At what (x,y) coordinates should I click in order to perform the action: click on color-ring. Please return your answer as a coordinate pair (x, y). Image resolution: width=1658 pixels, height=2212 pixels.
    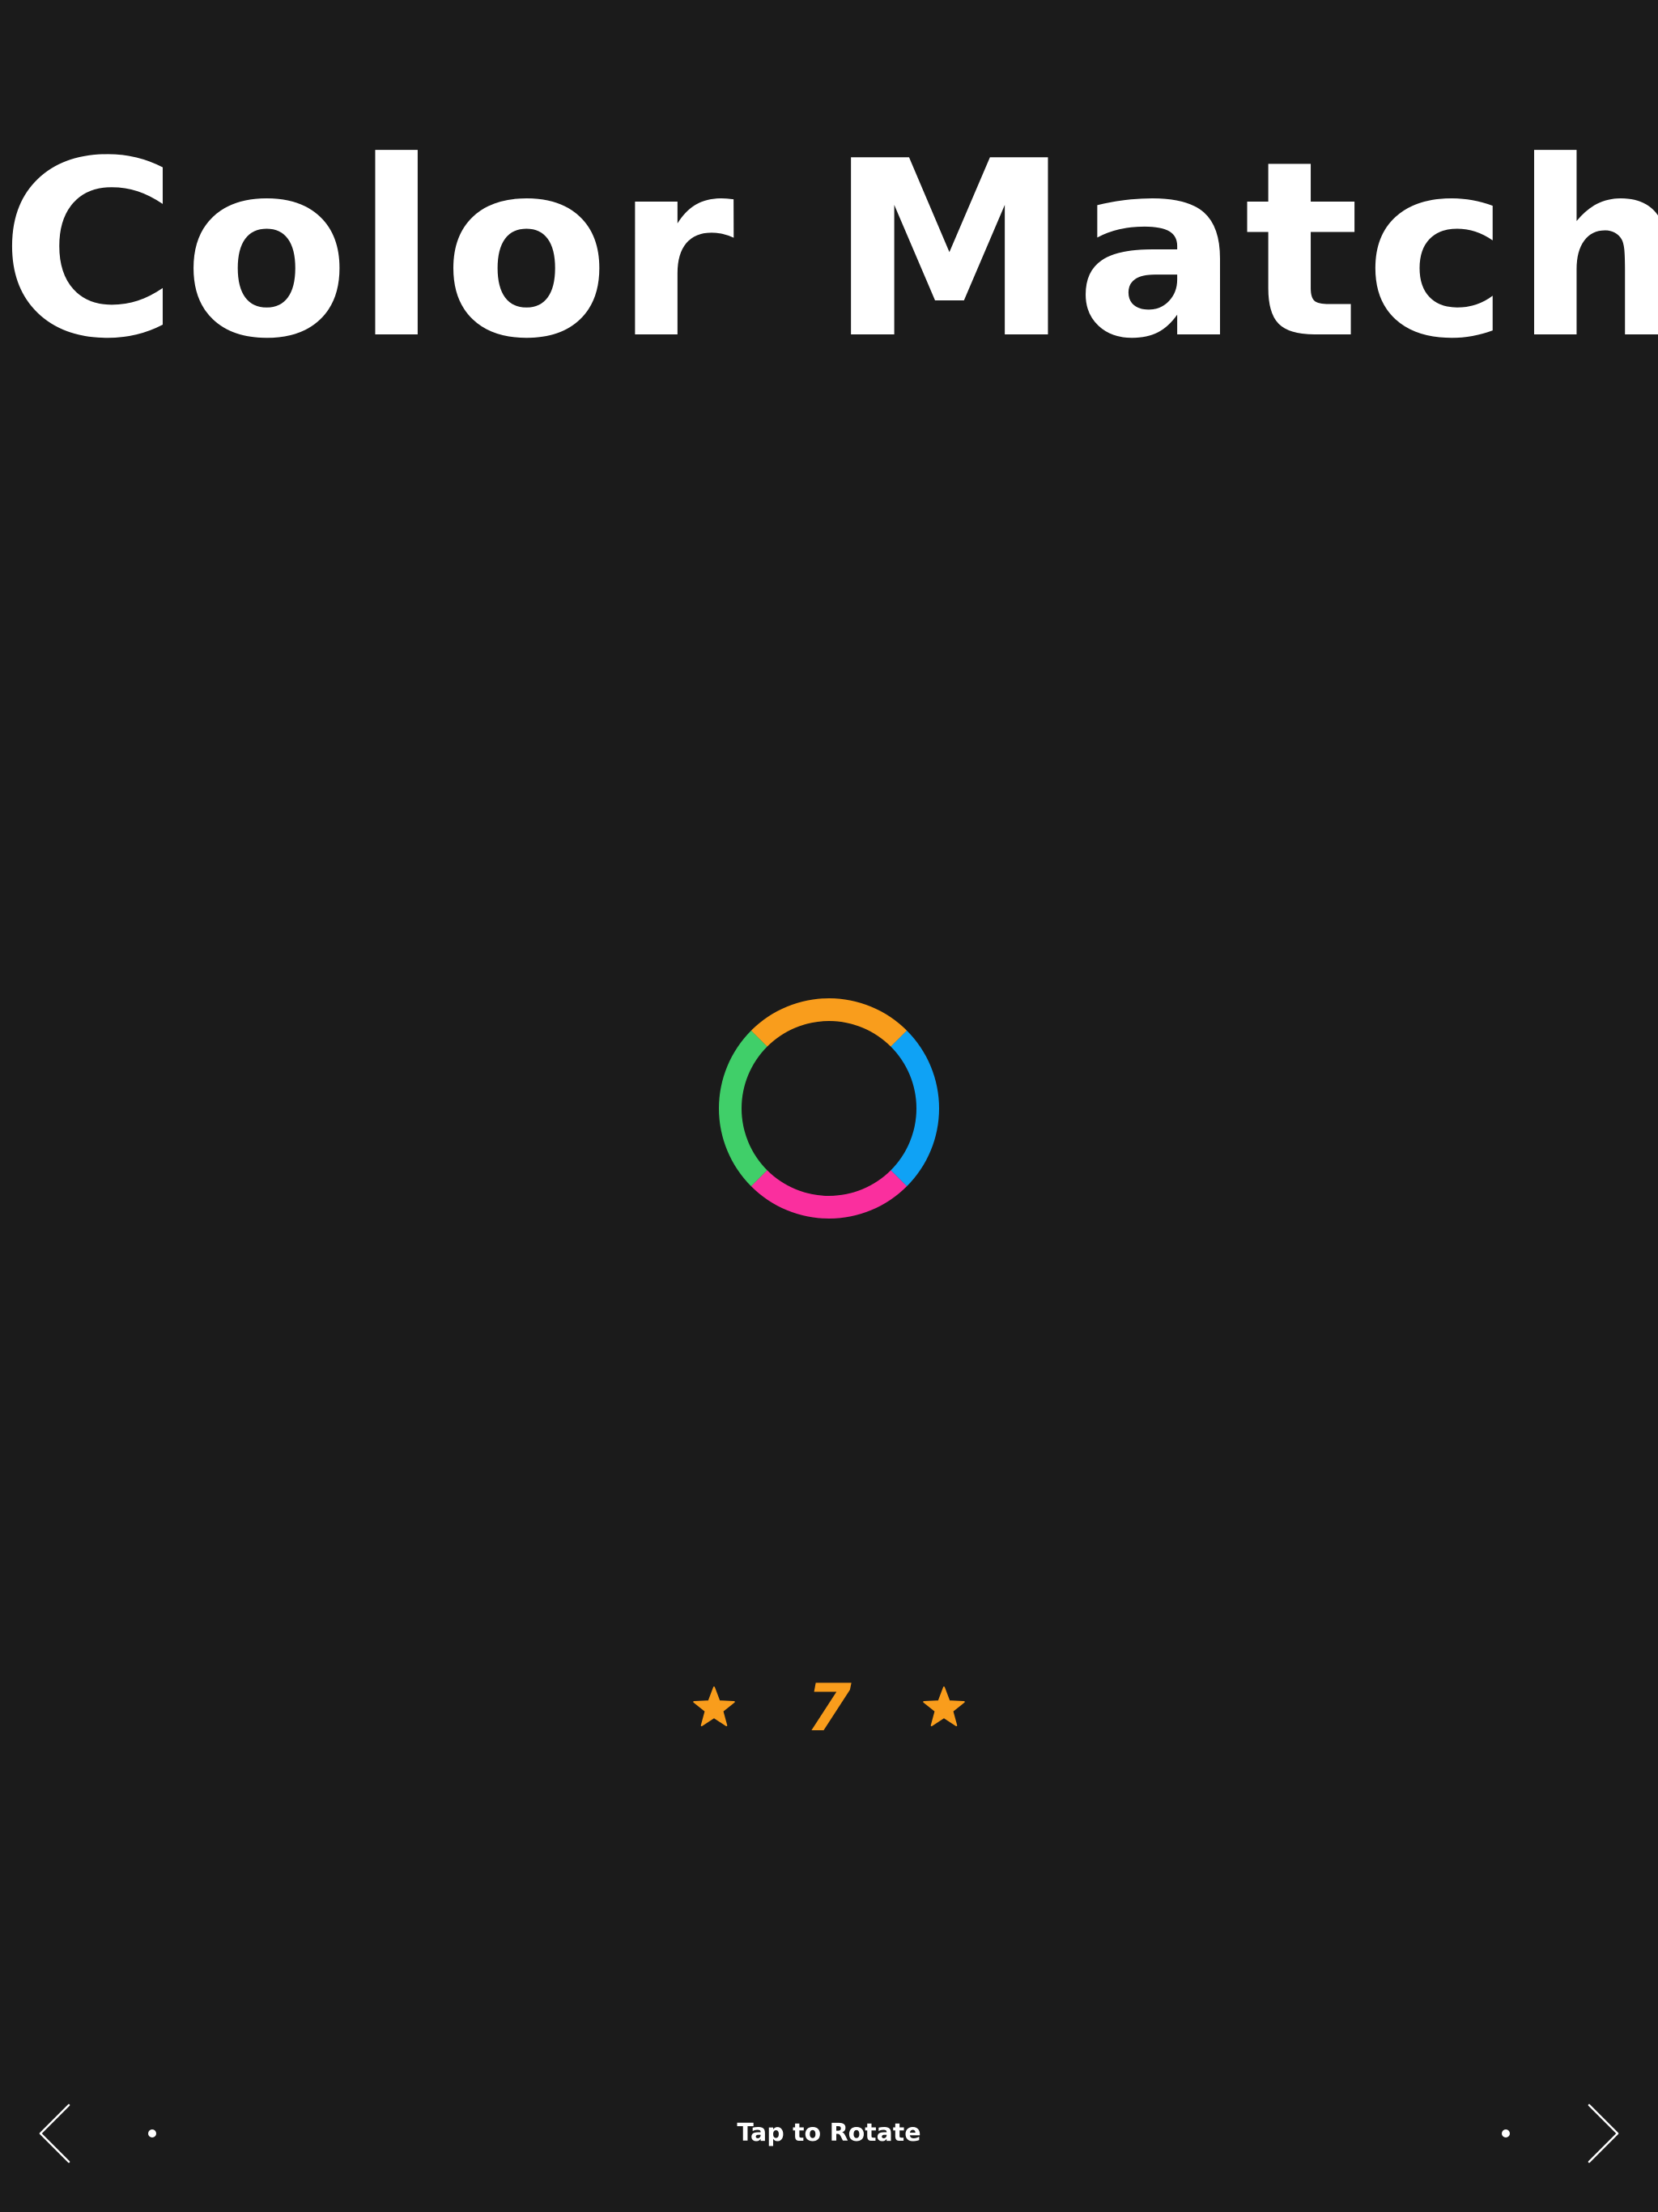
    Looking at the image, I should click on (829, 1109).